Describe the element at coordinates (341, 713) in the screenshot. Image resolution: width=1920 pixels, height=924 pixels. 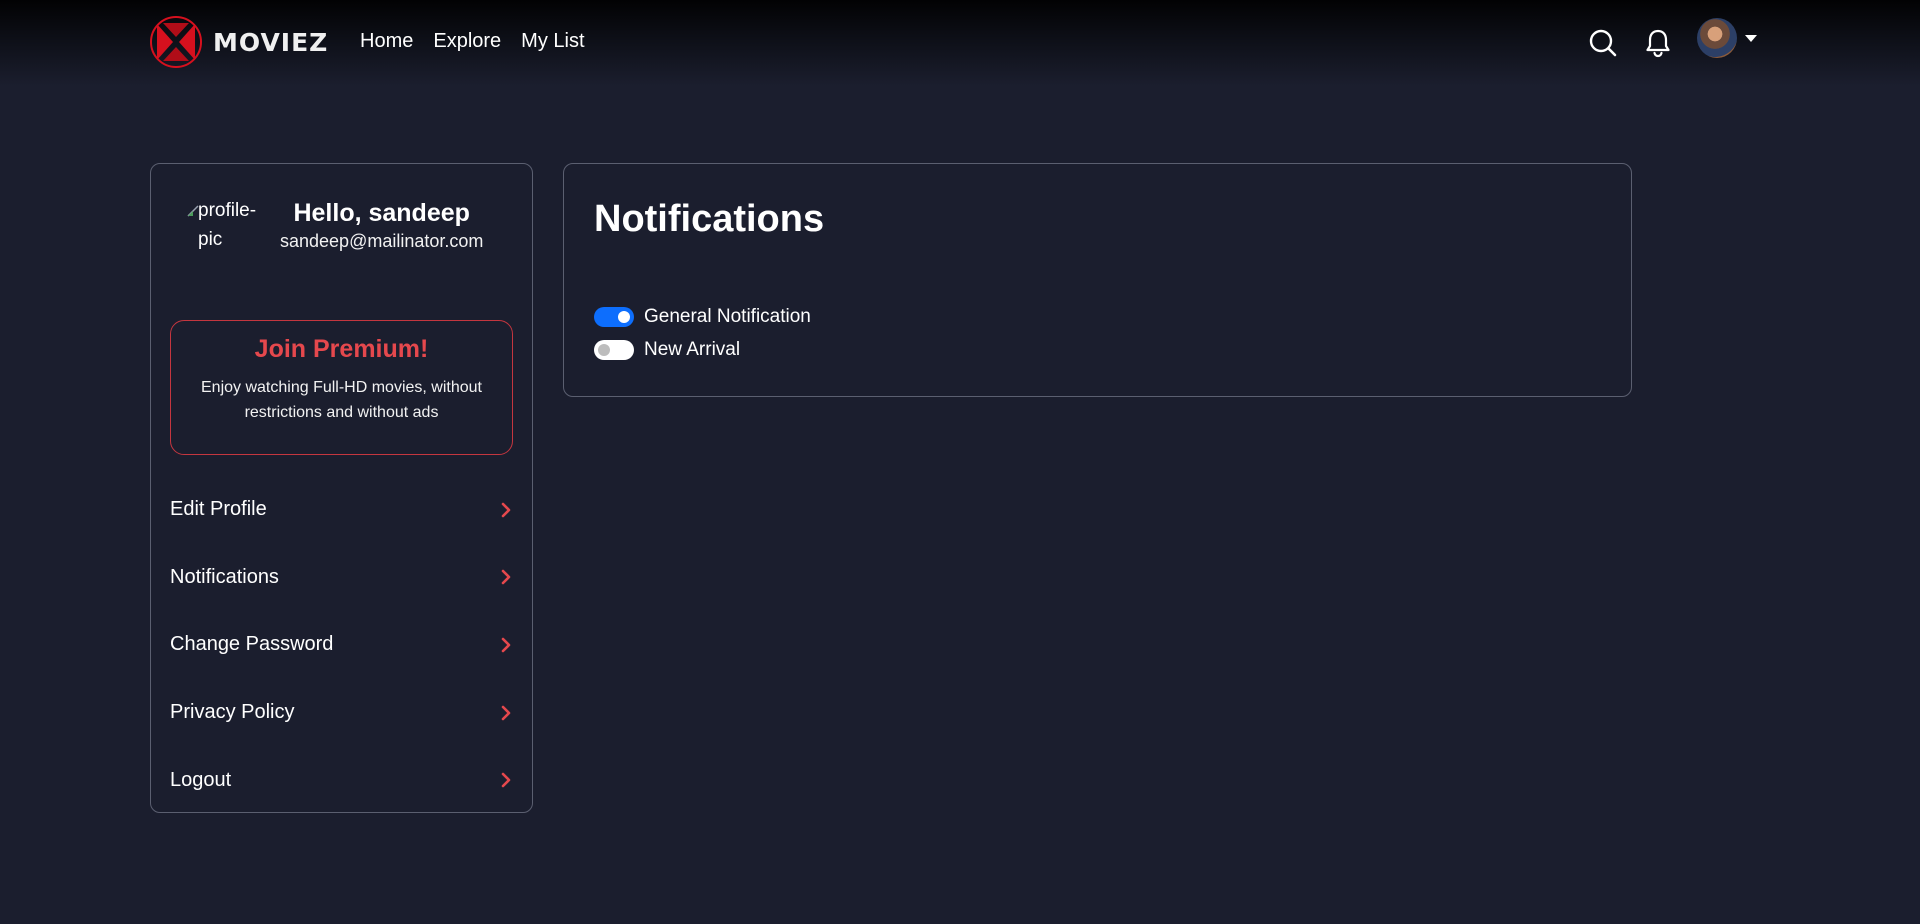
I see `menu-item-privacy-policy: Privacy Policy` at that location.